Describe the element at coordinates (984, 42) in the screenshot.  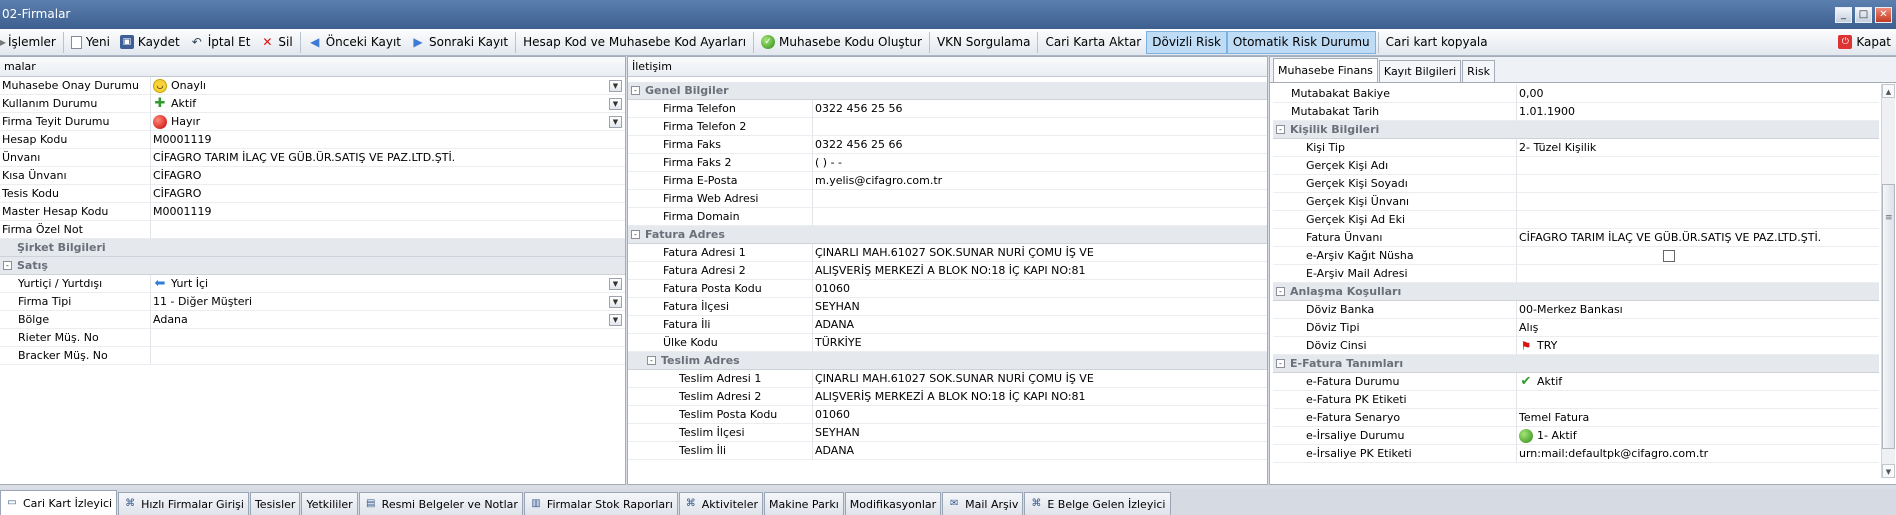
I see `vkn-query-button: VKN Sorgulama` at that location.